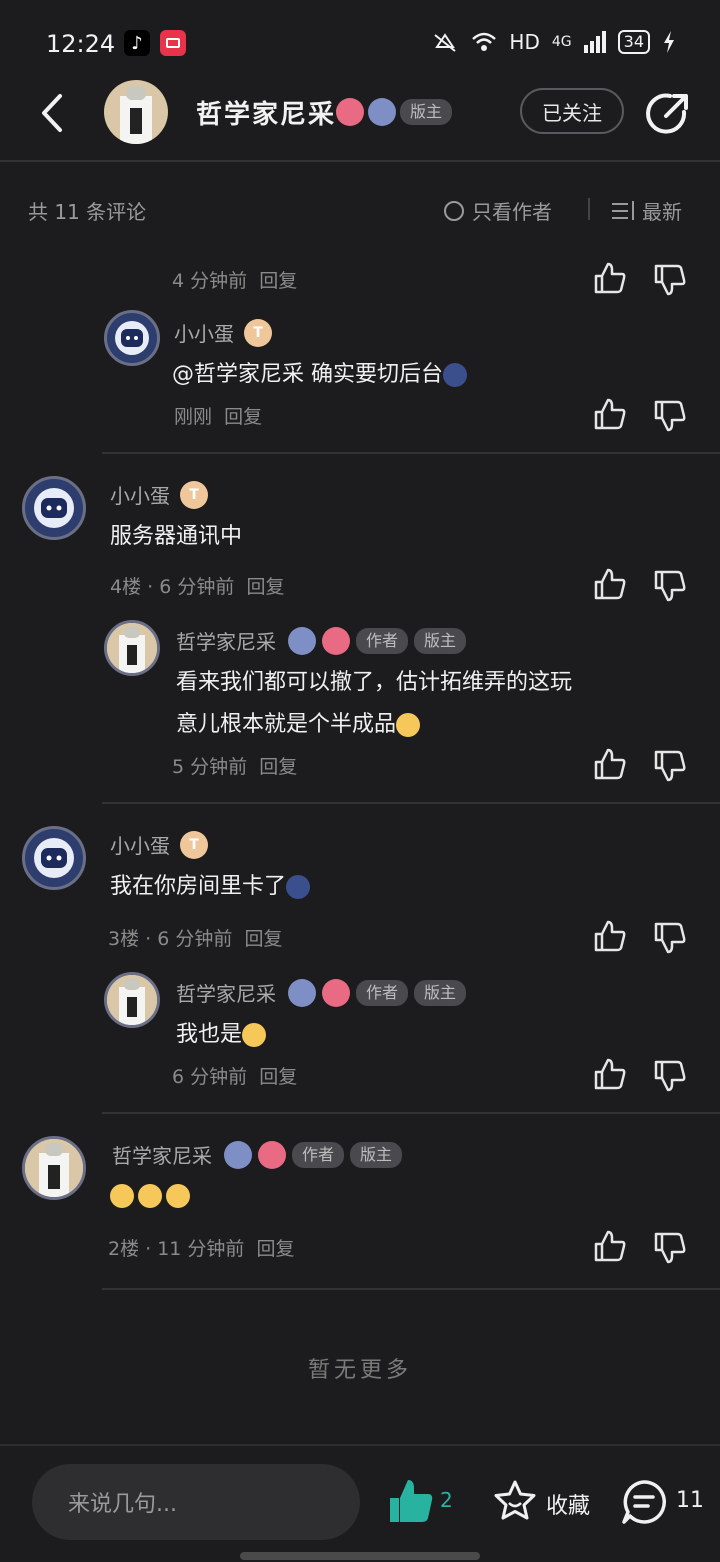  I want to click on sort-label: 最新, so click(662, 212).